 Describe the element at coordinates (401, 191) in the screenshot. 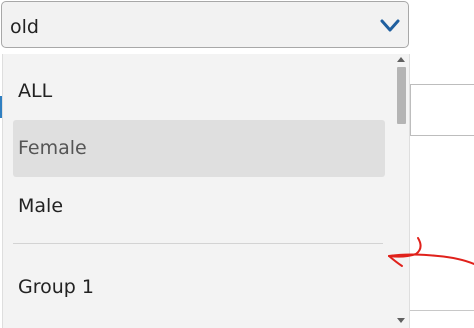

I see `dropdown-scrollbar` at that location.